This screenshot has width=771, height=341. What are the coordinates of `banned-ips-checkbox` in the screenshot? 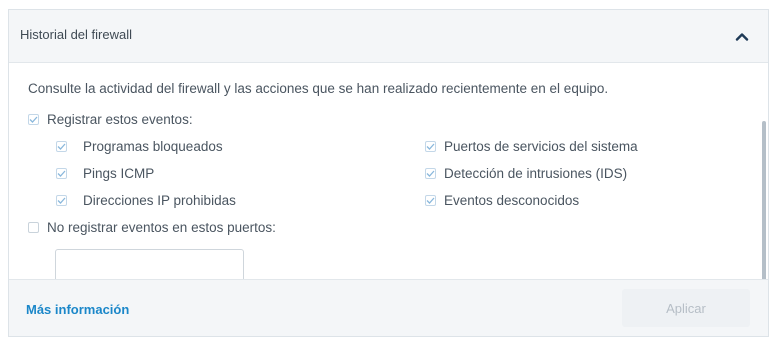 It's located at (61, 200).